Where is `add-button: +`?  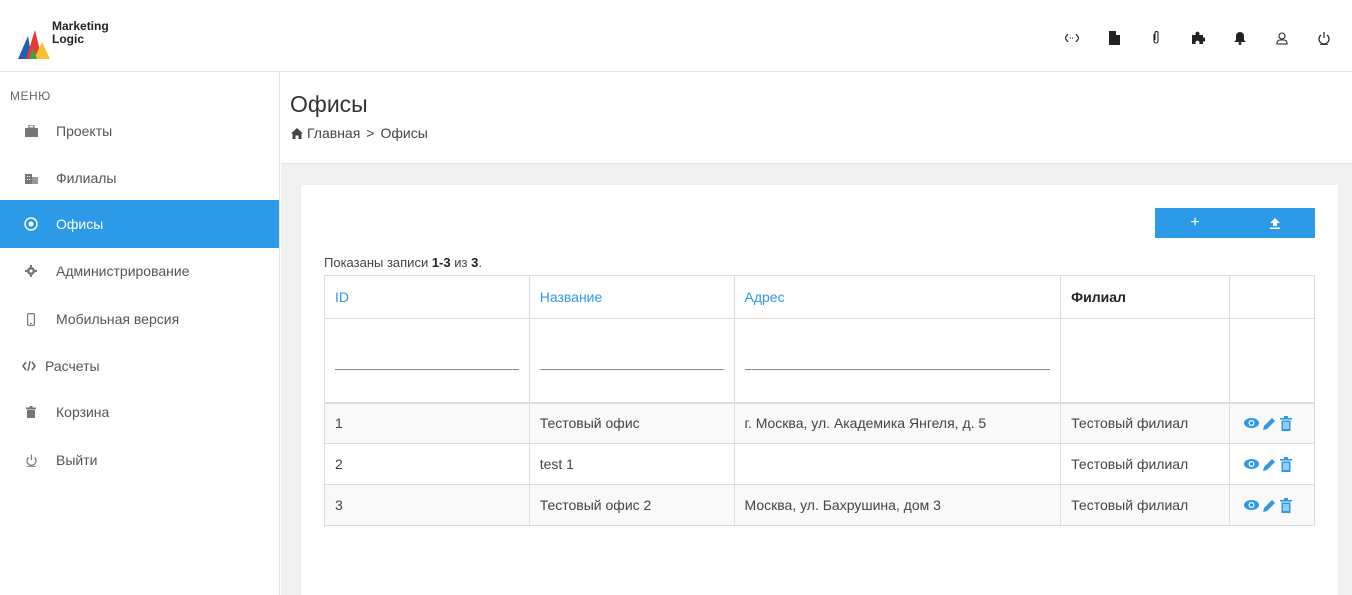
add-button: + is located at coordinates (1195, 223).